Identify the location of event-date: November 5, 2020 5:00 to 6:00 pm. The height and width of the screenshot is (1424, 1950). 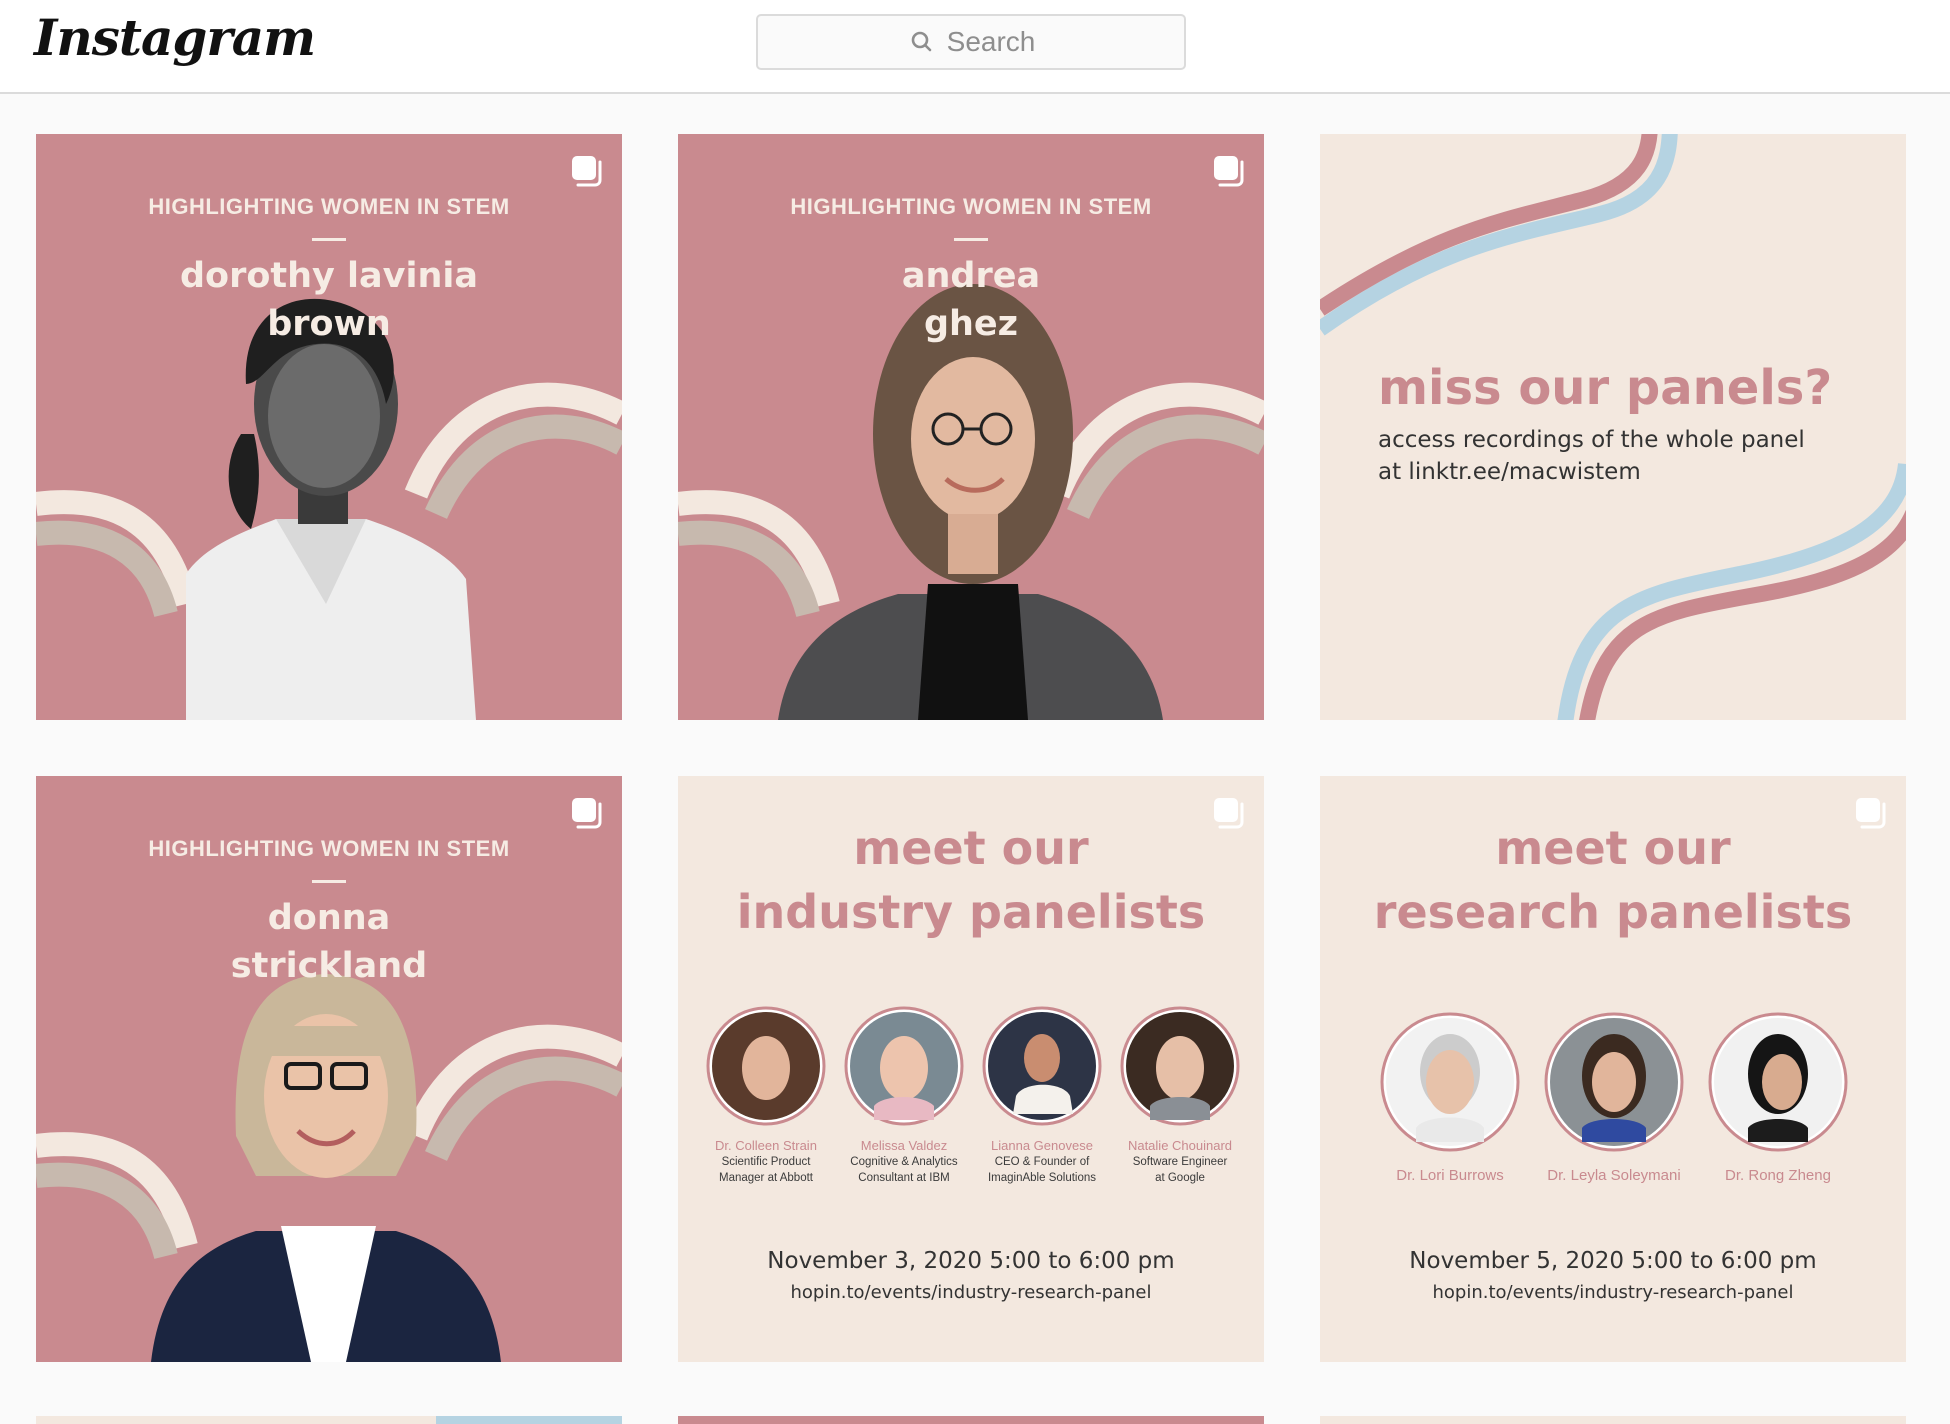
(1613, 1261).